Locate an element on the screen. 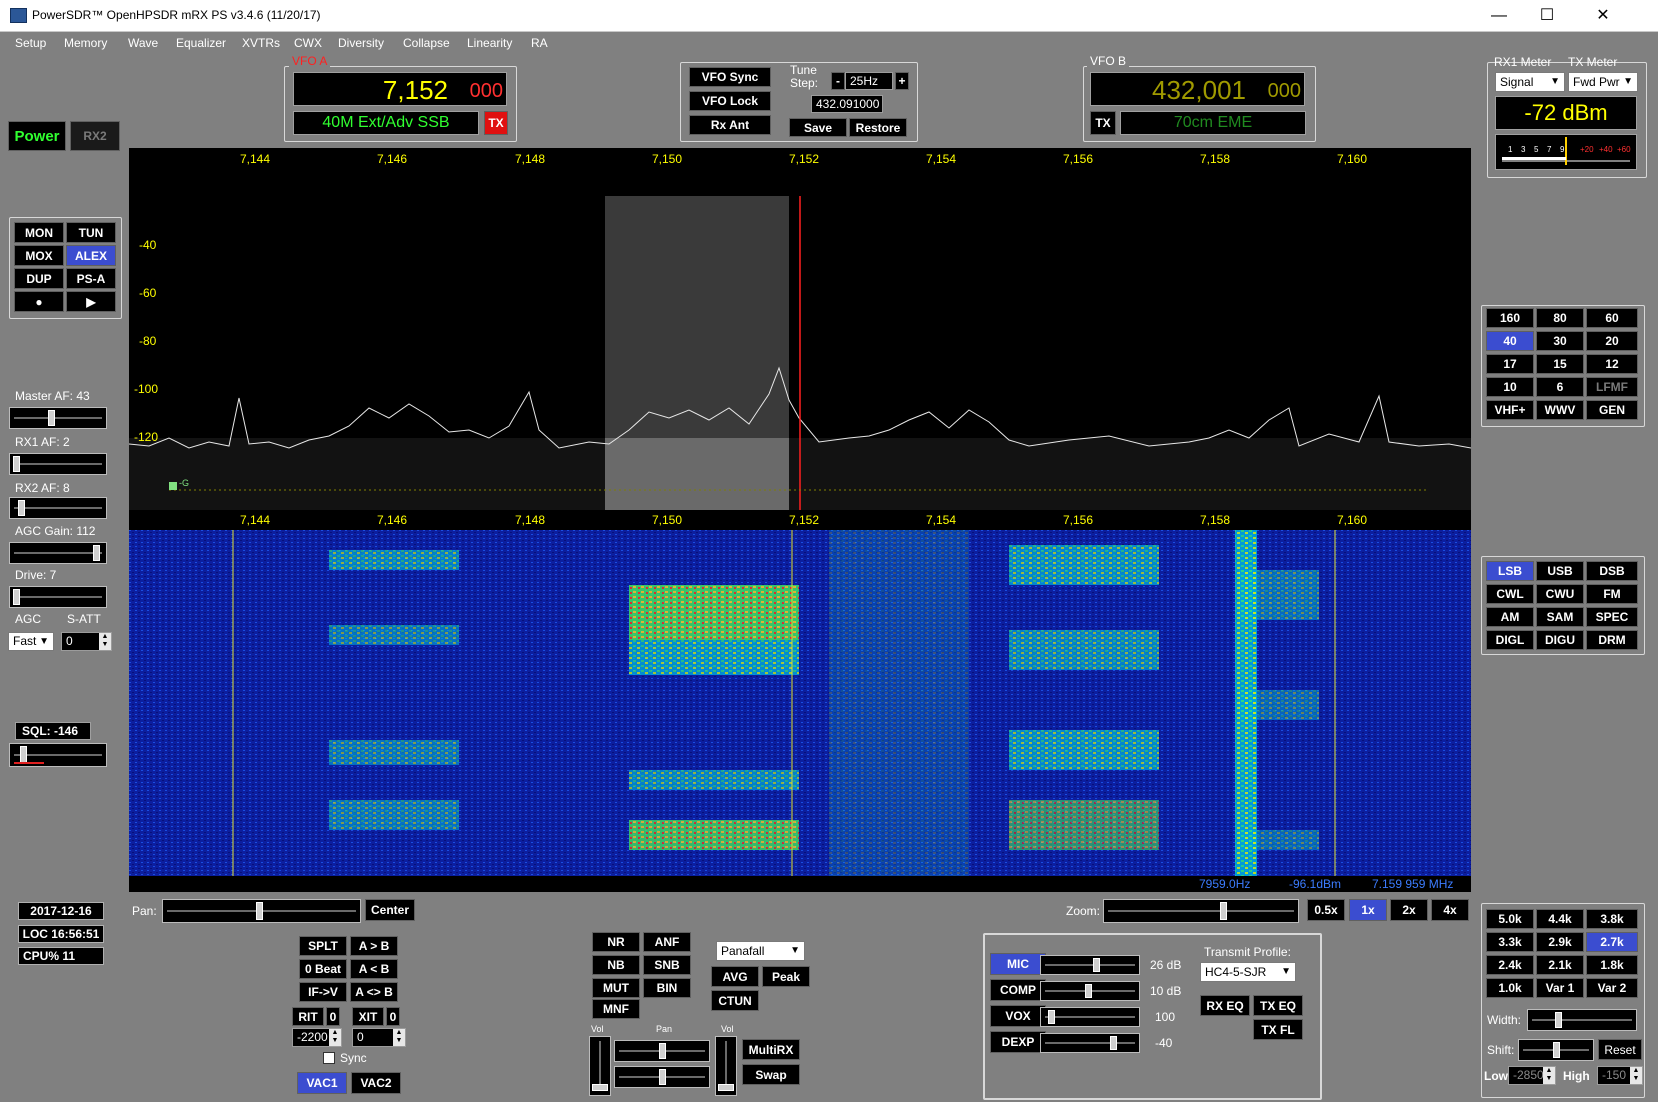 This screenshot has height=1102, width=1658. pan-slider is located at coordinates (261, 911).